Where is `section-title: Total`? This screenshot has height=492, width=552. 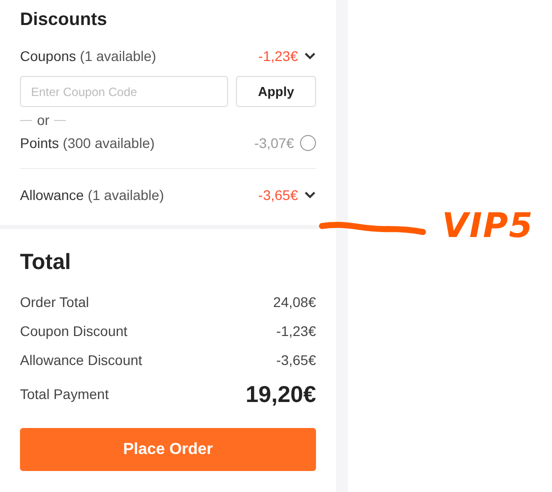
section-title: Total is located at coordinates (46, 262).